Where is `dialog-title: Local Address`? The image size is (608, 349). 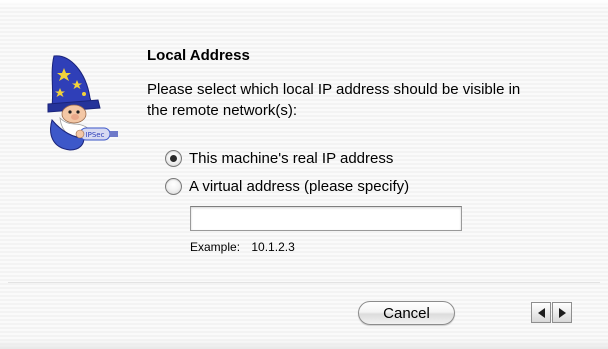 dialog-title: Local Address is located at coordinates (198, 55).